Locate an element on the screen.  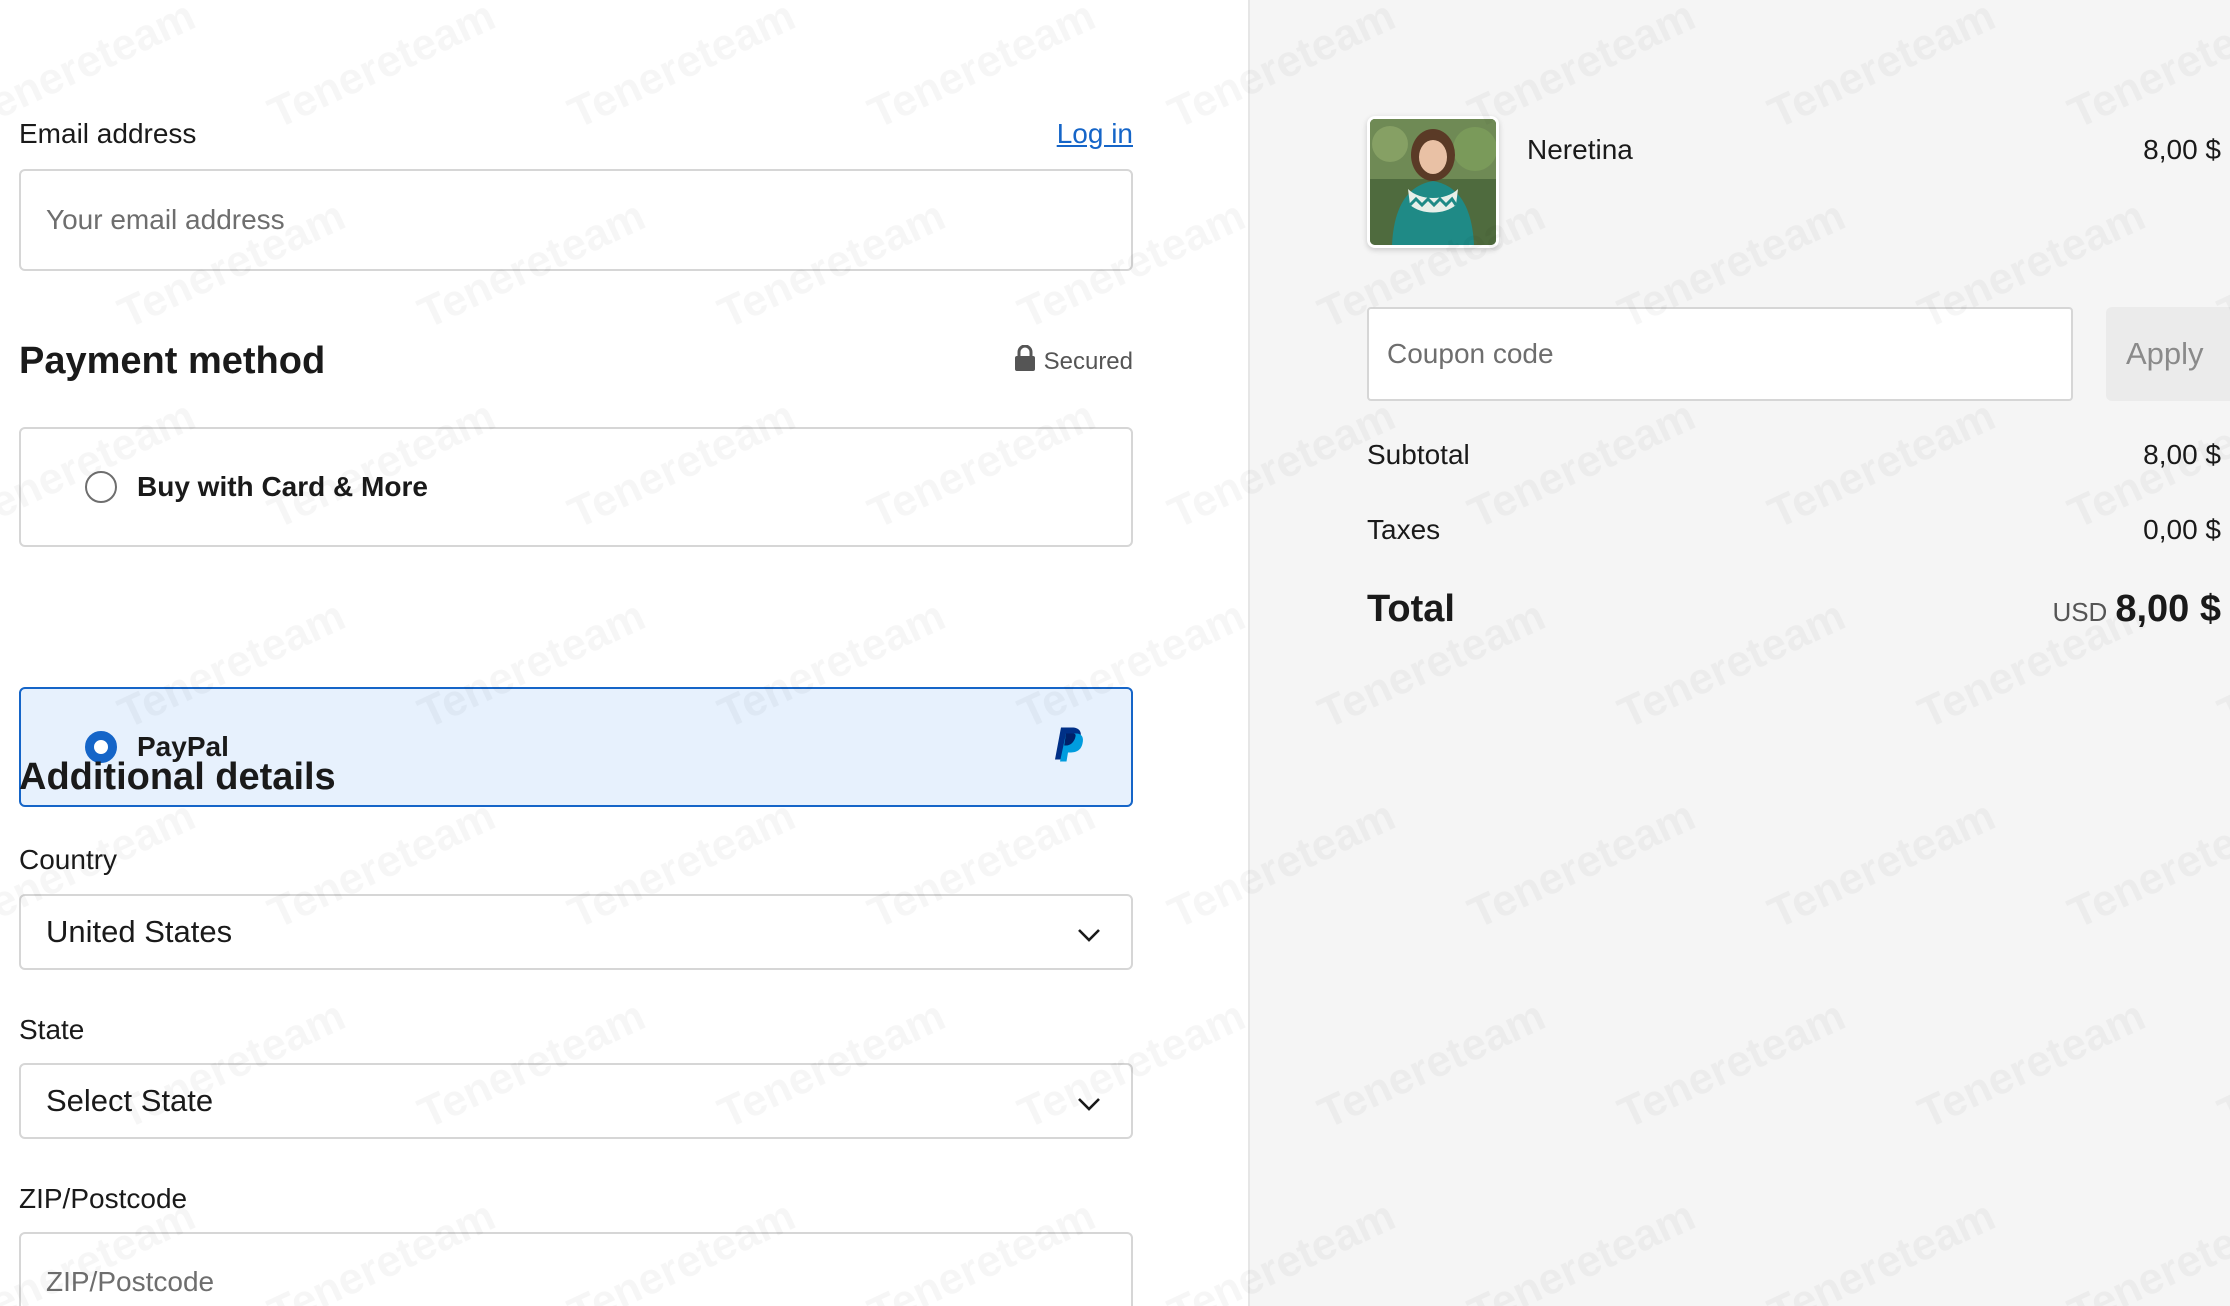
secured-label: Secured is located at coordinates (1088, 361).